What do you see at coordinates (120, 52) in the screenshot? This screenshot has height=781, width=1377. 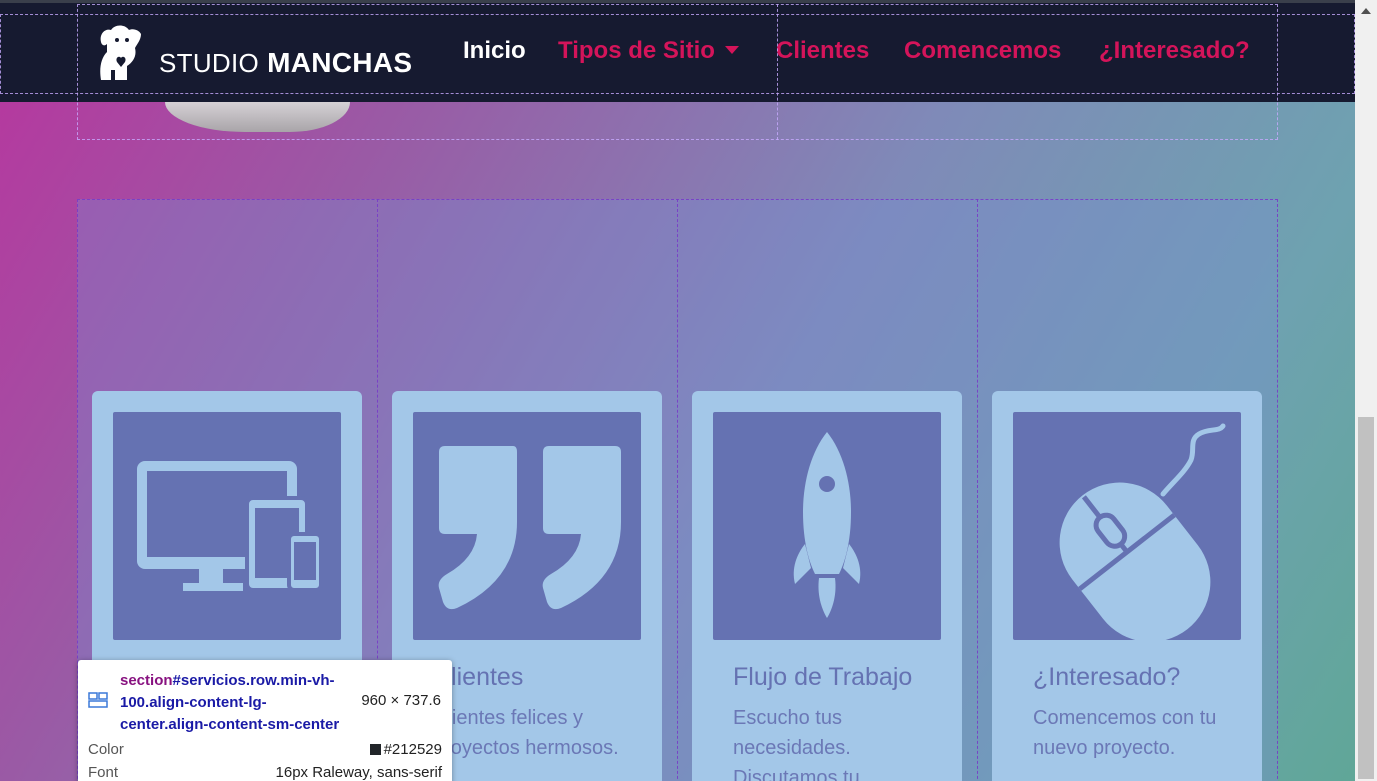 I see `dog-logo-icon` at bounding box center [120, 52].